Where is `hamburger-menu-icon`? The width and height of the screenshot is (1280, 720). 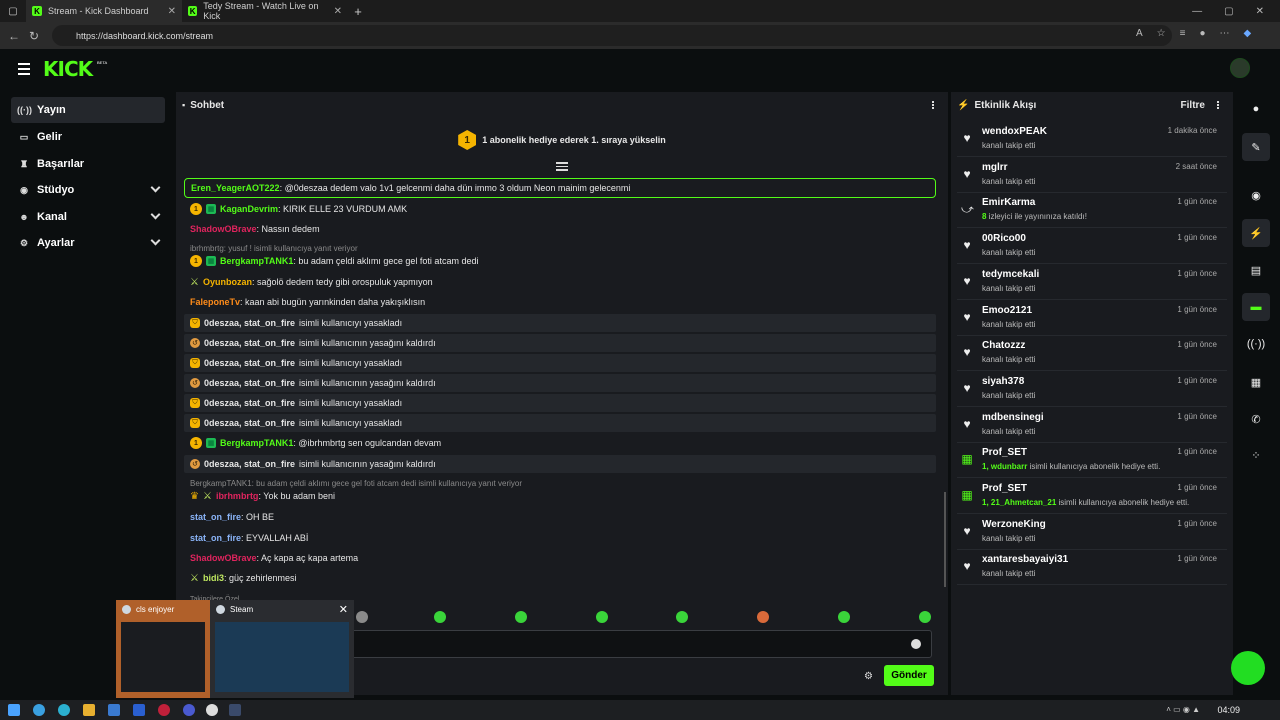
hamburger-menu-icon is located at coordinates (24, 70).